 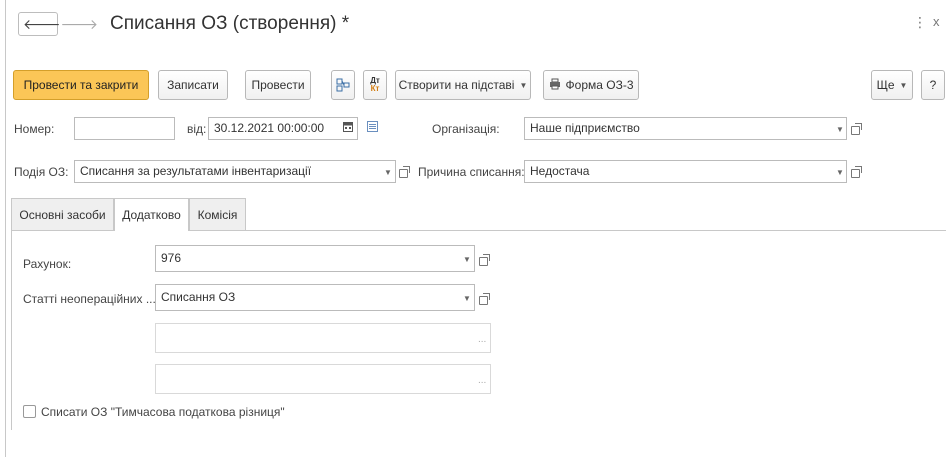 What do you see at coordinates (124, 128) in the screenshot?
I see `number-field` at bounding box center [124, 128].